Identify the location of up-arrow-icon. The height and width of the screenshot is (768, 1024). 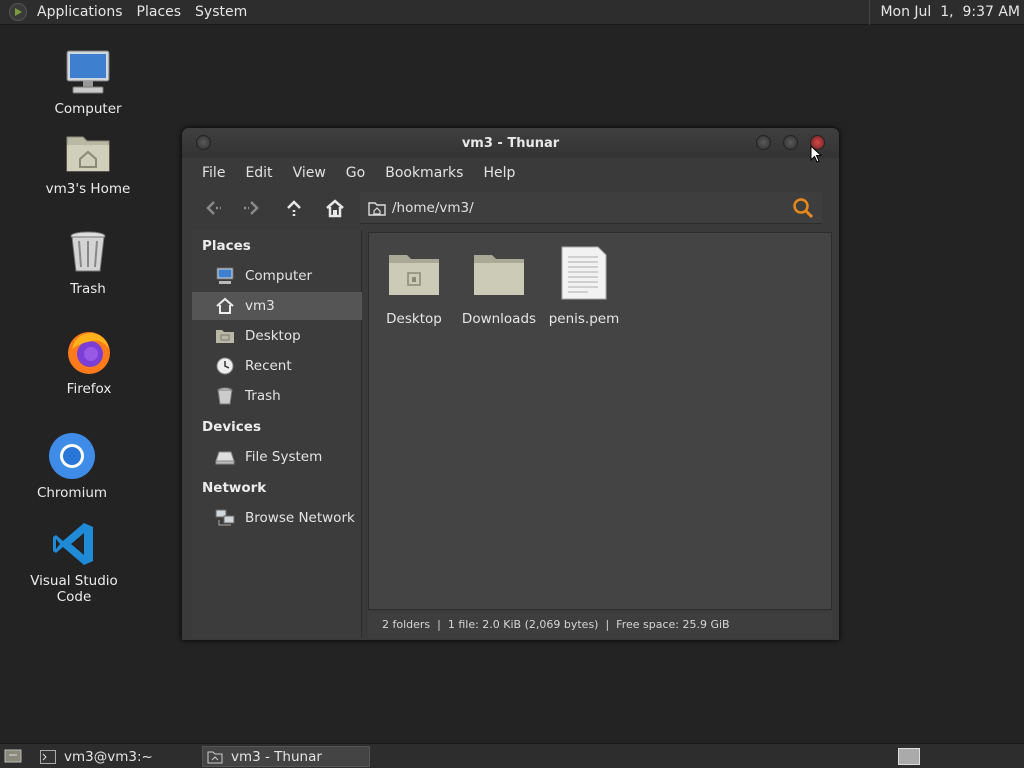
(294, 208).